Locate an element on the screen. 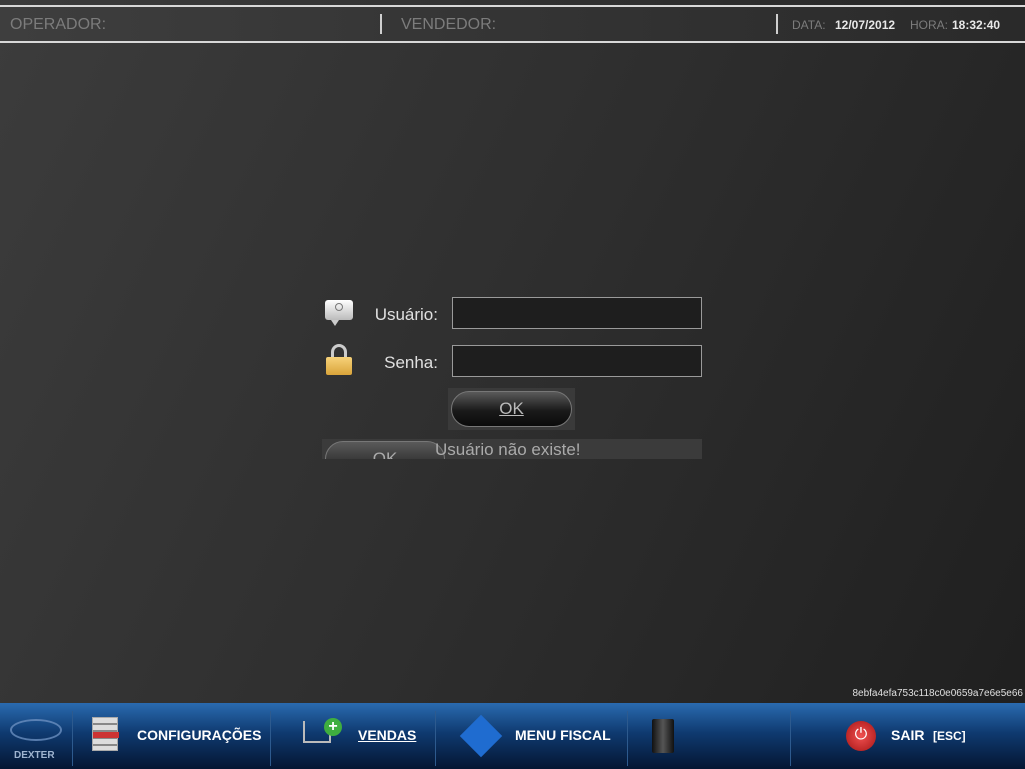 The height and width of the screenshot is (769, 1025). configuracoes-label: CONFIGURAÇÕES is located at coordinates (199, 735).